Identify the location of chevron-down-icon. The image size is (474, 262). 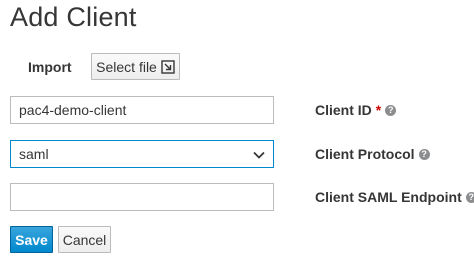
(259, 154).